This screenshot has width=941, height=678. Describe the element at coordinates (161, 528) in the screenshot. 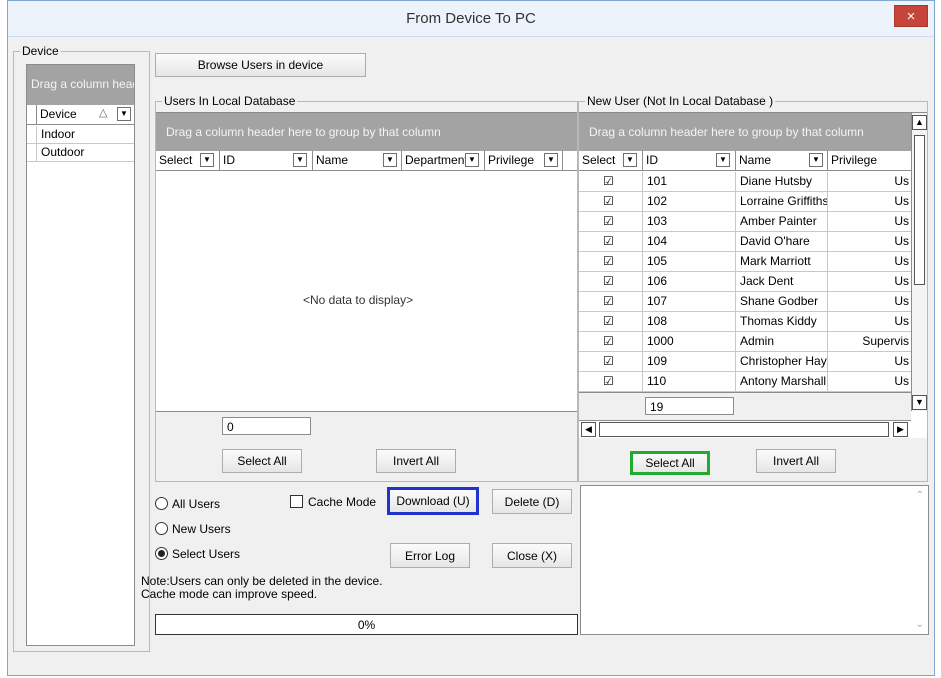

I see `new-users-radio` at that location.